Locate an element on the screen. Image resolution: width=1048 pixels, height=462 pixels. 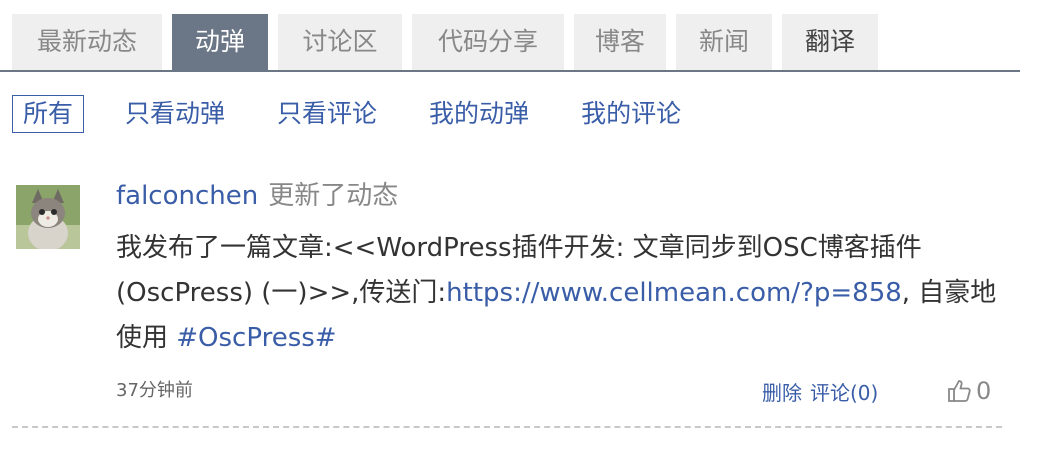
comment-button: 评论(0) is located at coordinates (844, 393).